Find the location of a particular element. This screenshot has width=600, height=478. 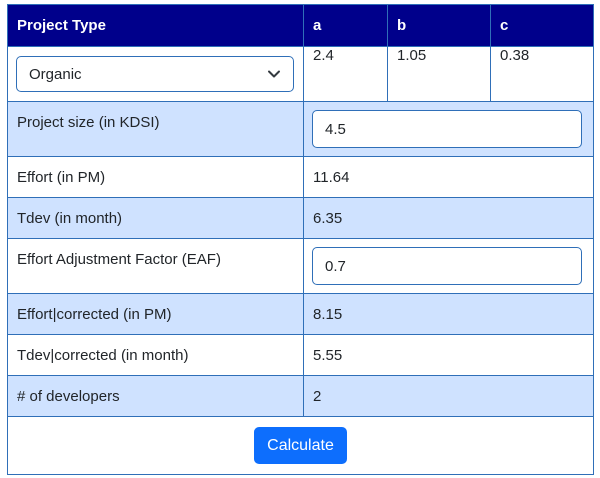

effort-value: 11.64 is located at coordinates (448, 177).